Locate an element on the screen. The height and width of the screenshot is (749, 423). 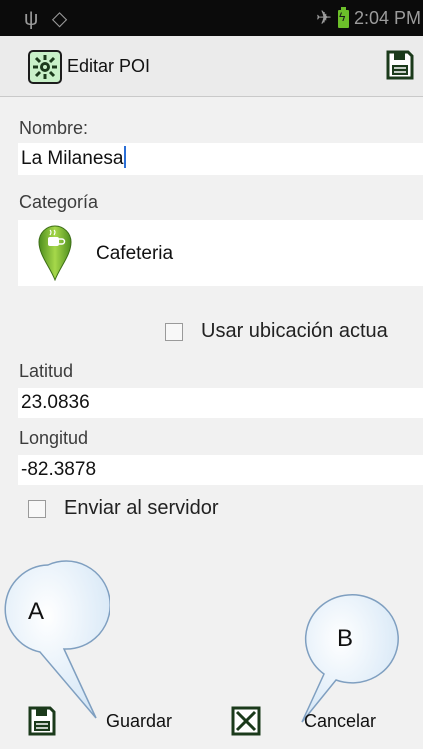
longitud-field: -82.3878 is located at coordinates (220, 470).